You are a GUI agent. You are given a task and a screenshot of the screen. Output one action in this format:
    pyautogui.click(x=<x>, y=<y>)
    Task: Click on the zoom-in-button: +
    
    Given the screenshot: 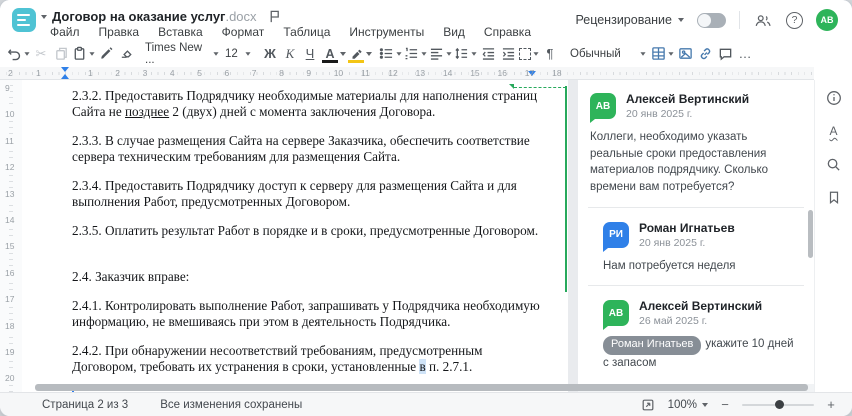 What is the action you would take?
    pyautogui.click(x=831, y=404)
    